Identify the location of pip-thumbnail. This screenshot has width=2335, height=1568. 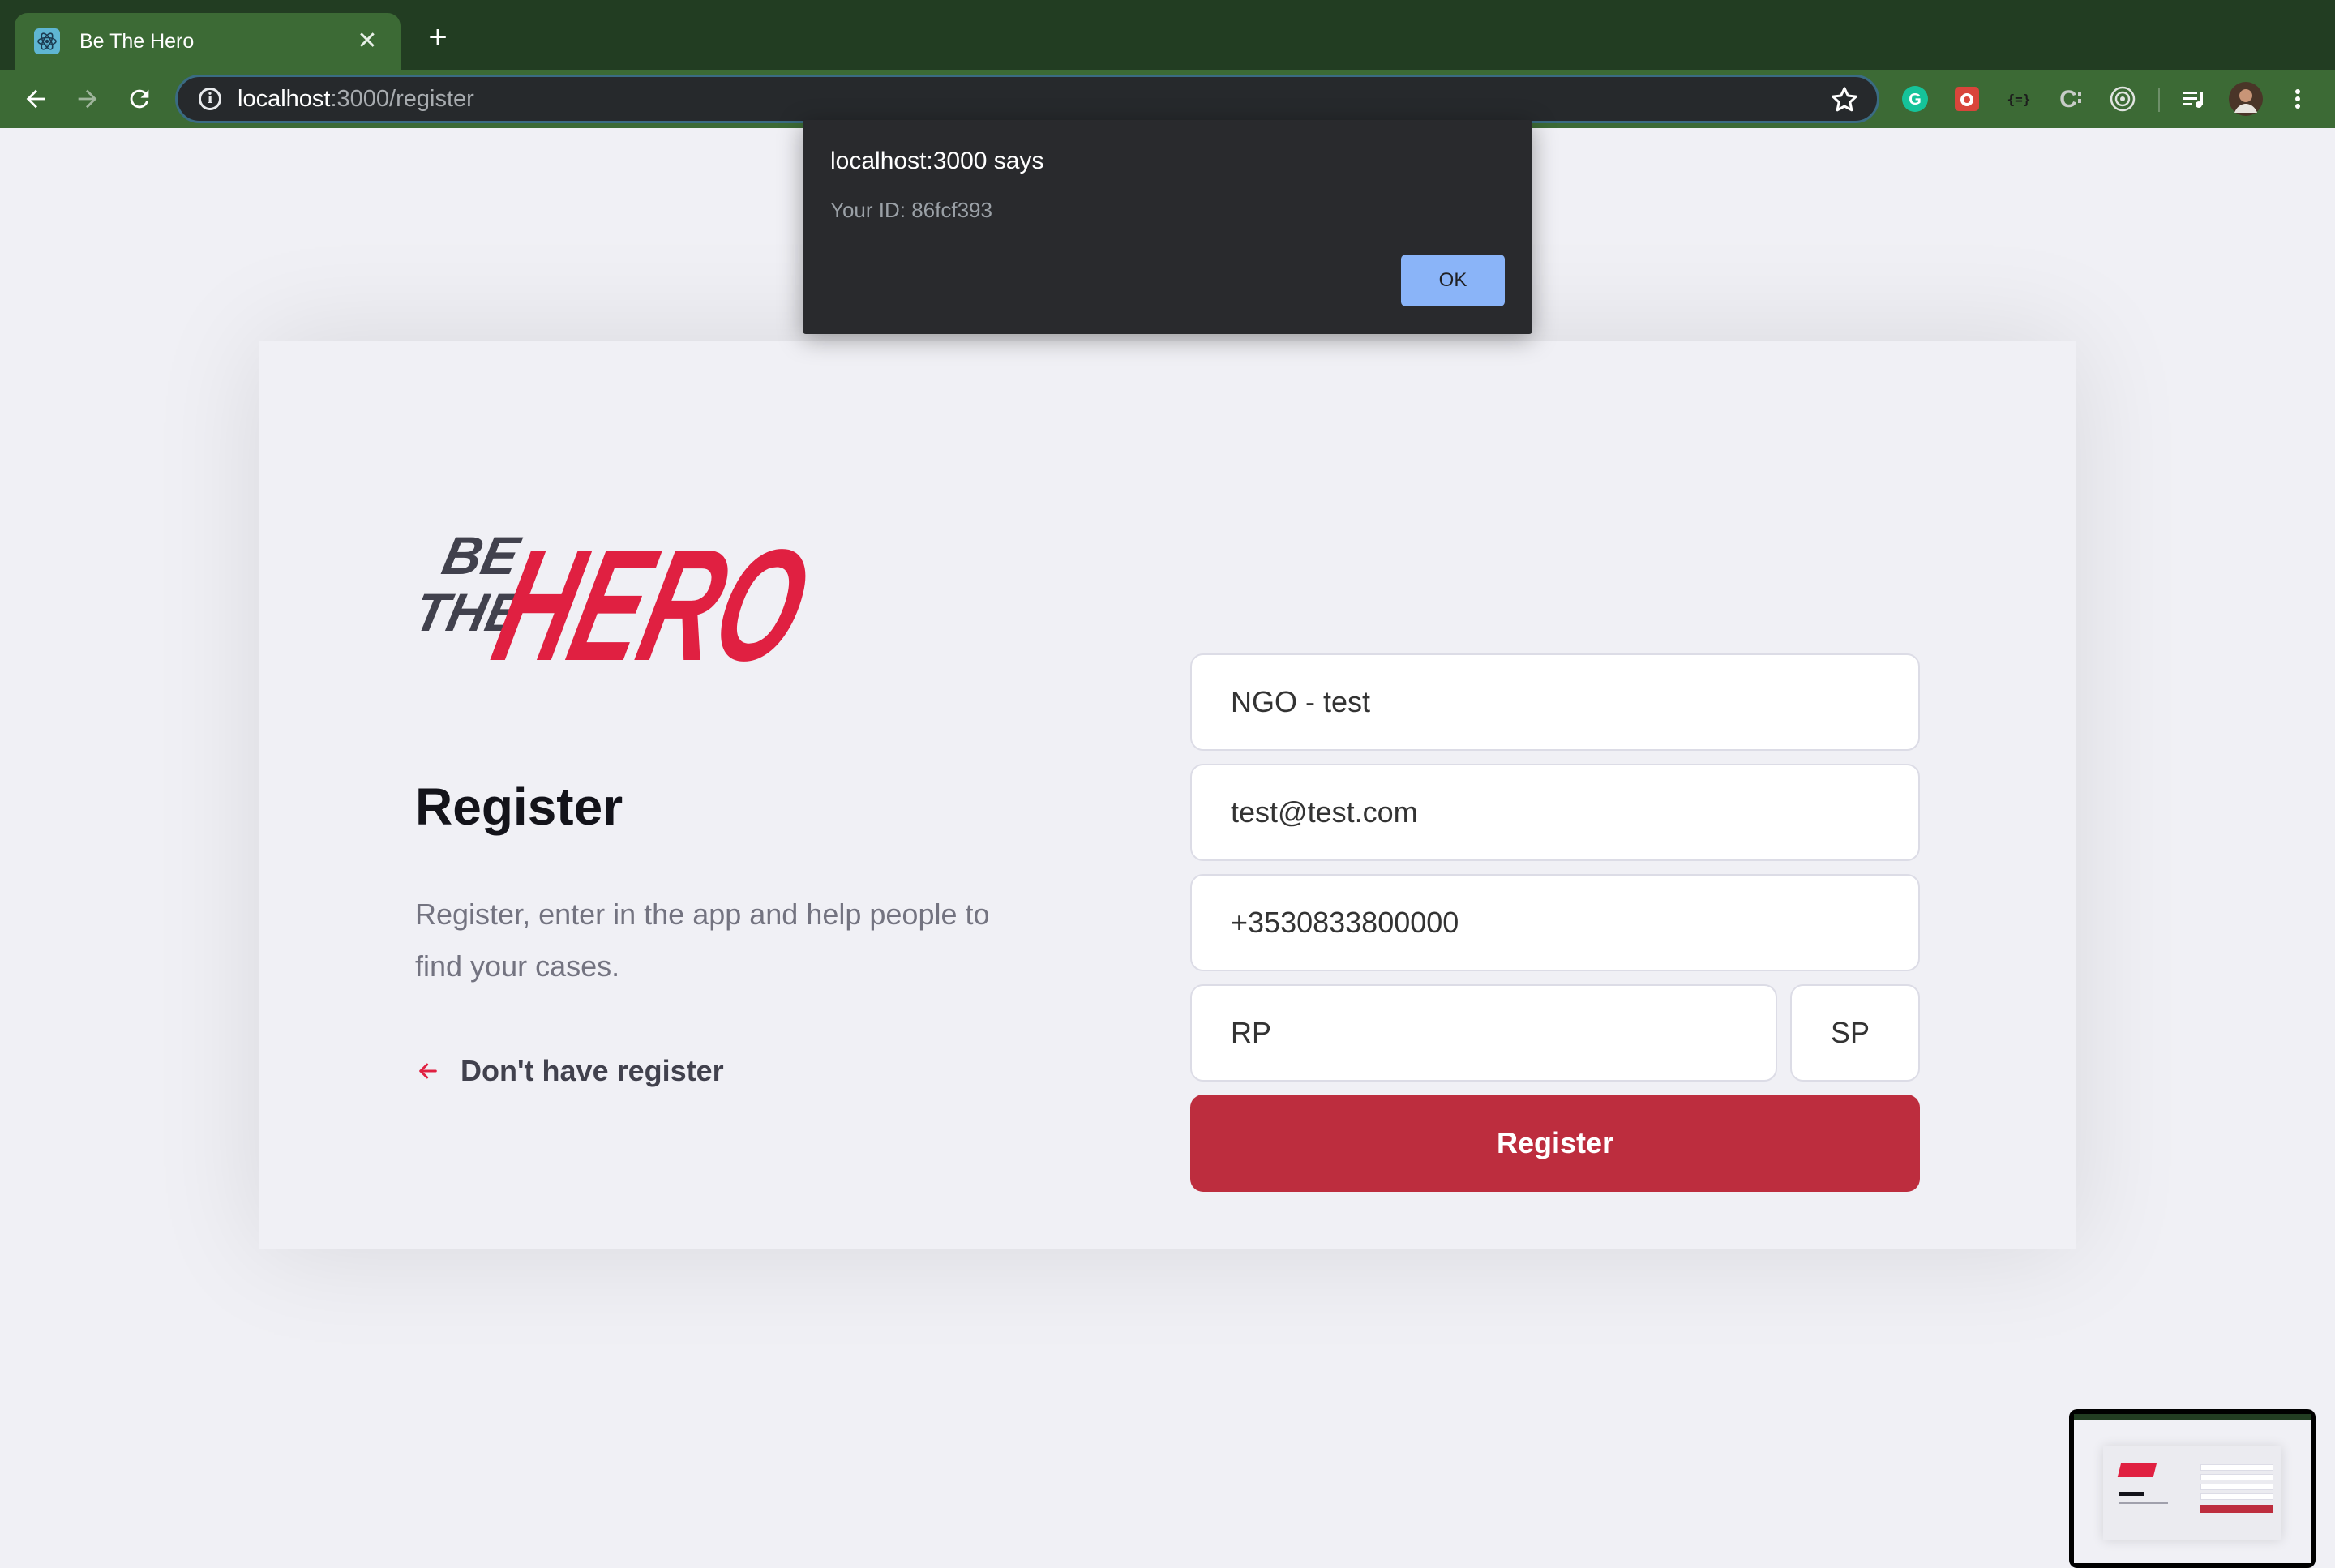
(2192, 1488).